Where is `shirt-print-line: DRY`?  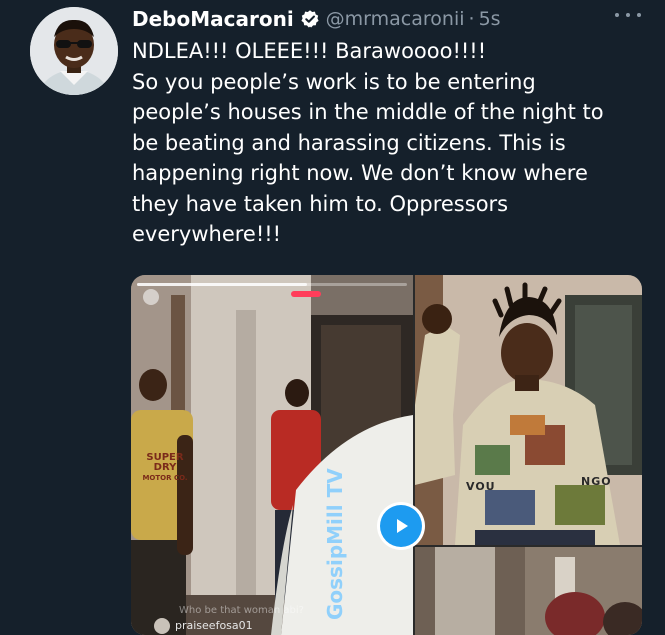
shirt-print-line: DRY is located at coordinates (165, 467).